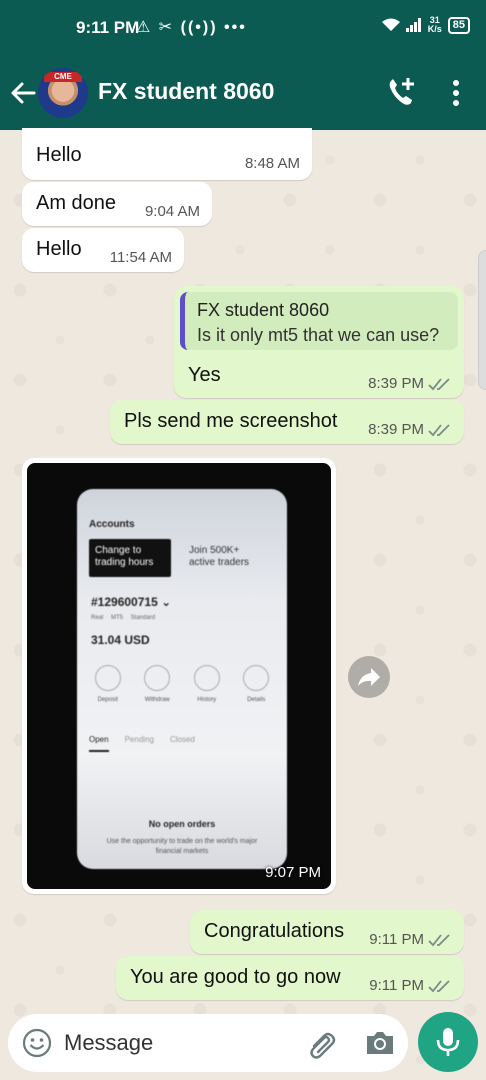 Image resolution: width=486 pixels, height=1080 pixels. I want to click on status-time: 9:11 PM, so click(108, 27).